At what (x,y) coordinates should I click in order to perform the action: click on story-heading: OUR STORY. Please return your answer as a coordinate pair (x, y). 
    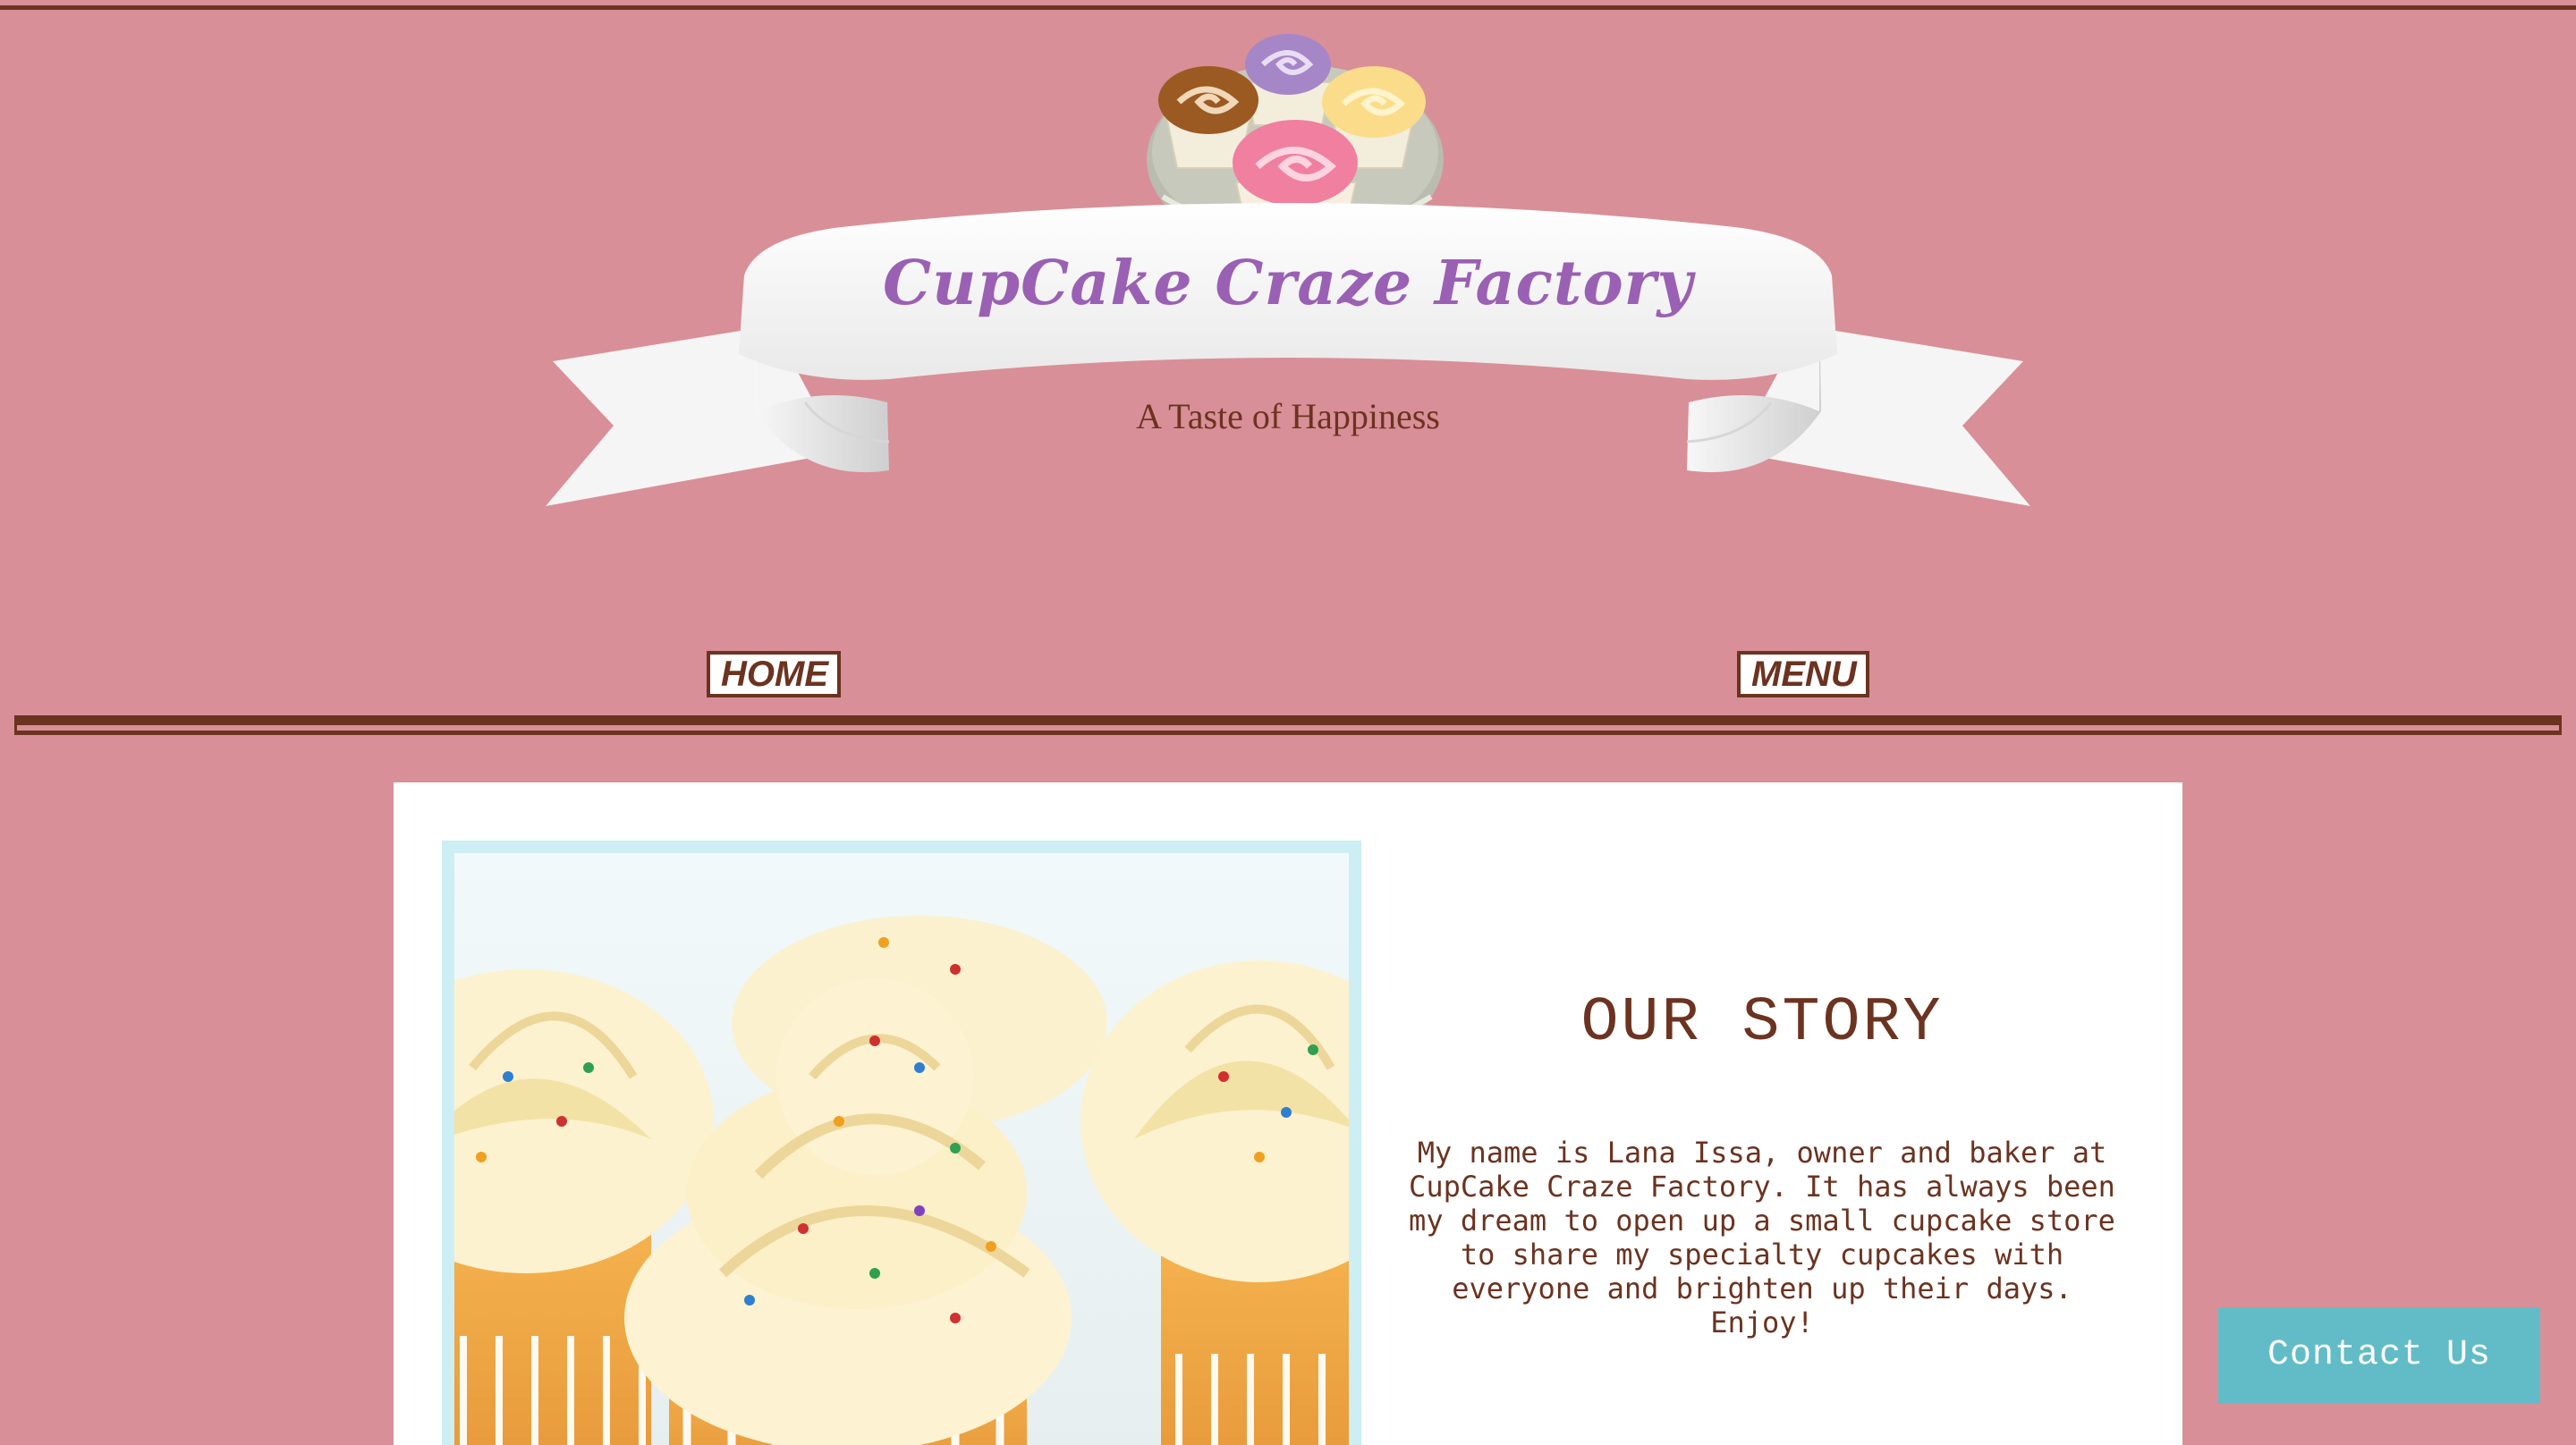
    Looking at the image, I should click on (1762, 1023).